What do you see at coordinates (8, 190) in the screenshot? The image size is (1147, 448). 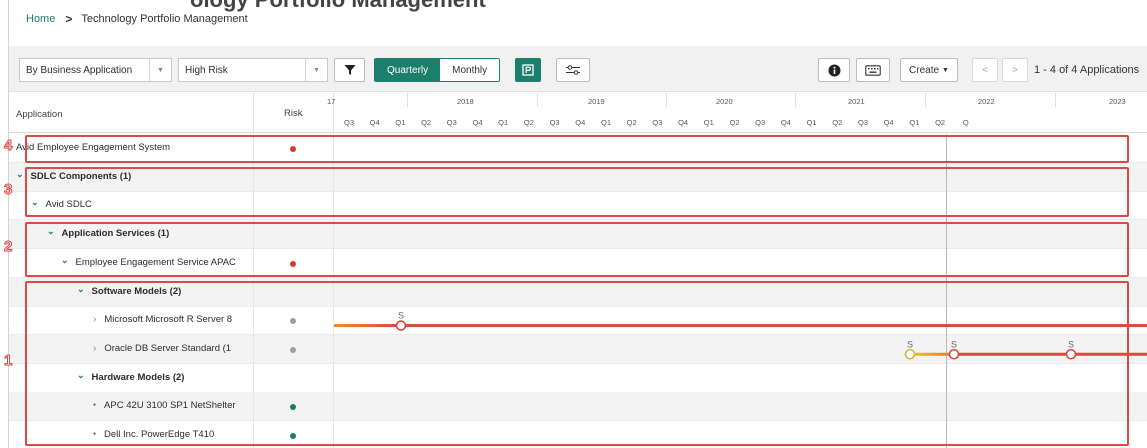 I see `annotation-number: 3` at bounding box center [8, 190].